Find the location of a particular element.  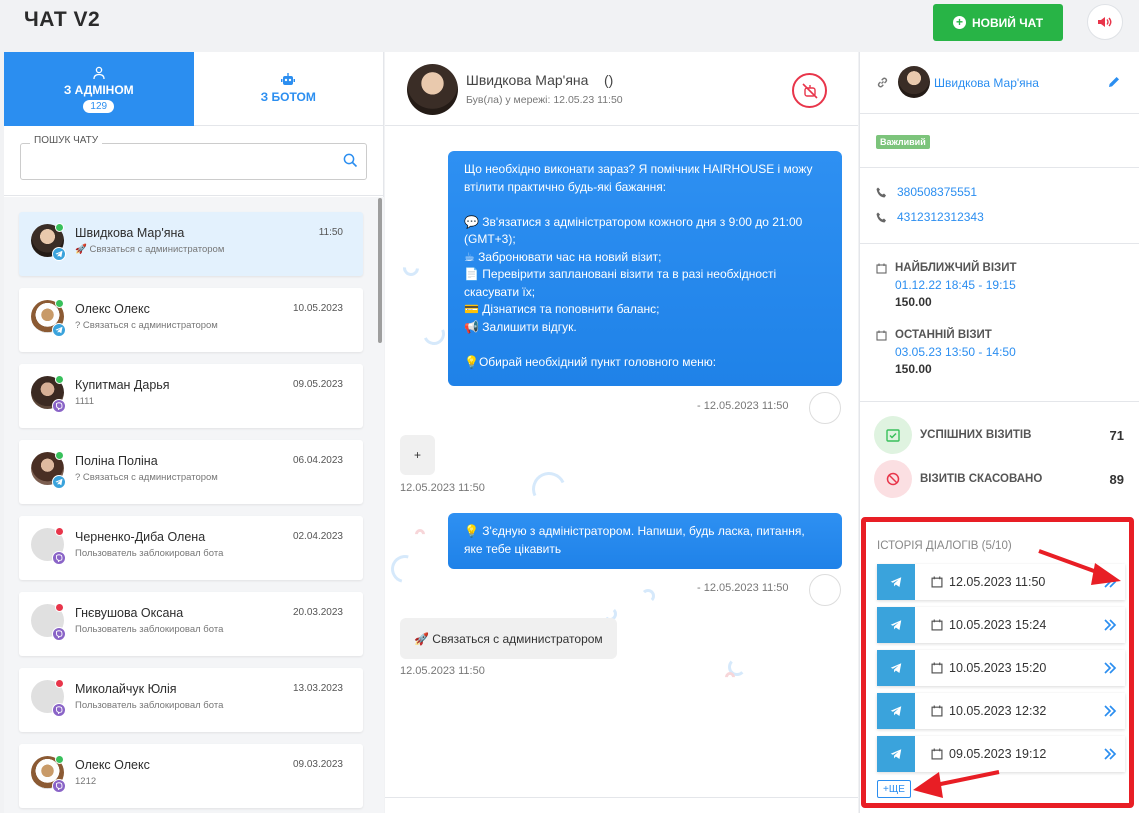

stat-label: УСПІШНИХ ВІЗИТІВ is located at coordinates (976, 435).